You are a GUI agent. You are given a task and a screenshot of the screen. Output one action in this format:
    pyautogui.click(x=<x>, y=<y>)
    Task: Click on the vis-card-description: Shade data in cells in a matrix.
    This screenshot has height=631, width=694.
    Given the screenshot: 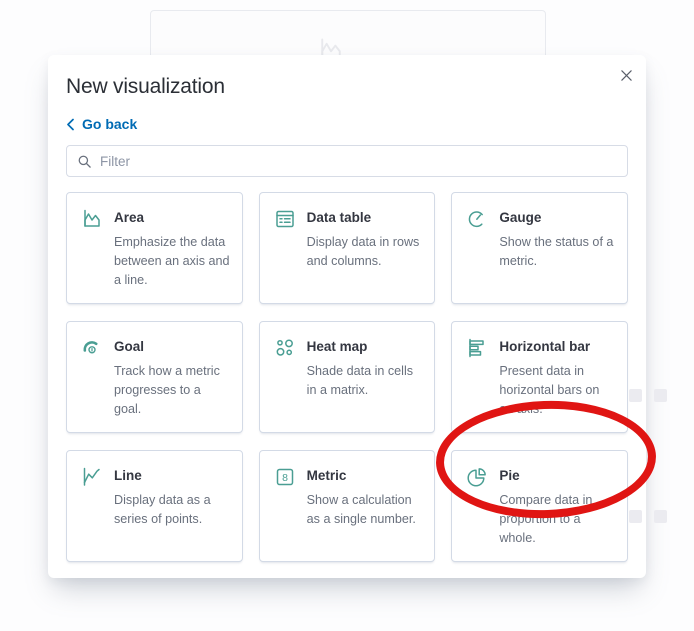 What is the action you would take?
    pyautogui.click(x=360, y=380)
    